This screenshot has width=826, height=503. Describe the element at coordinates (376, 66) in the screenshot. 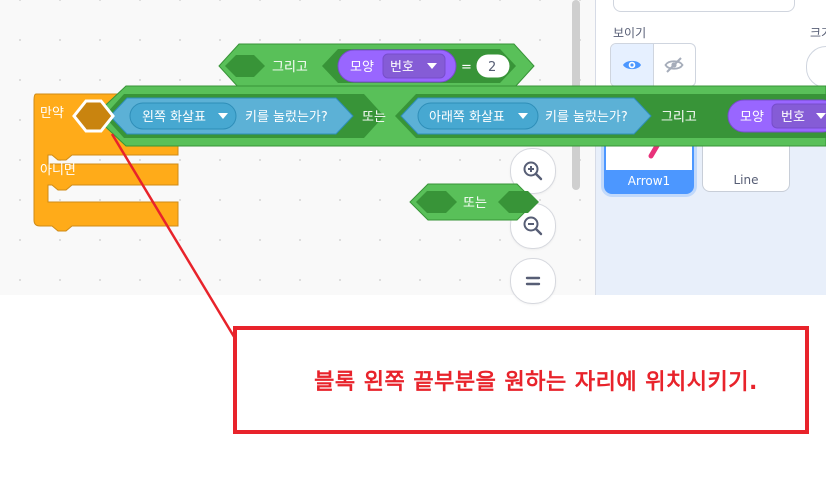

I see `and-block: 그리고 모양 번호 = 2` at that location.